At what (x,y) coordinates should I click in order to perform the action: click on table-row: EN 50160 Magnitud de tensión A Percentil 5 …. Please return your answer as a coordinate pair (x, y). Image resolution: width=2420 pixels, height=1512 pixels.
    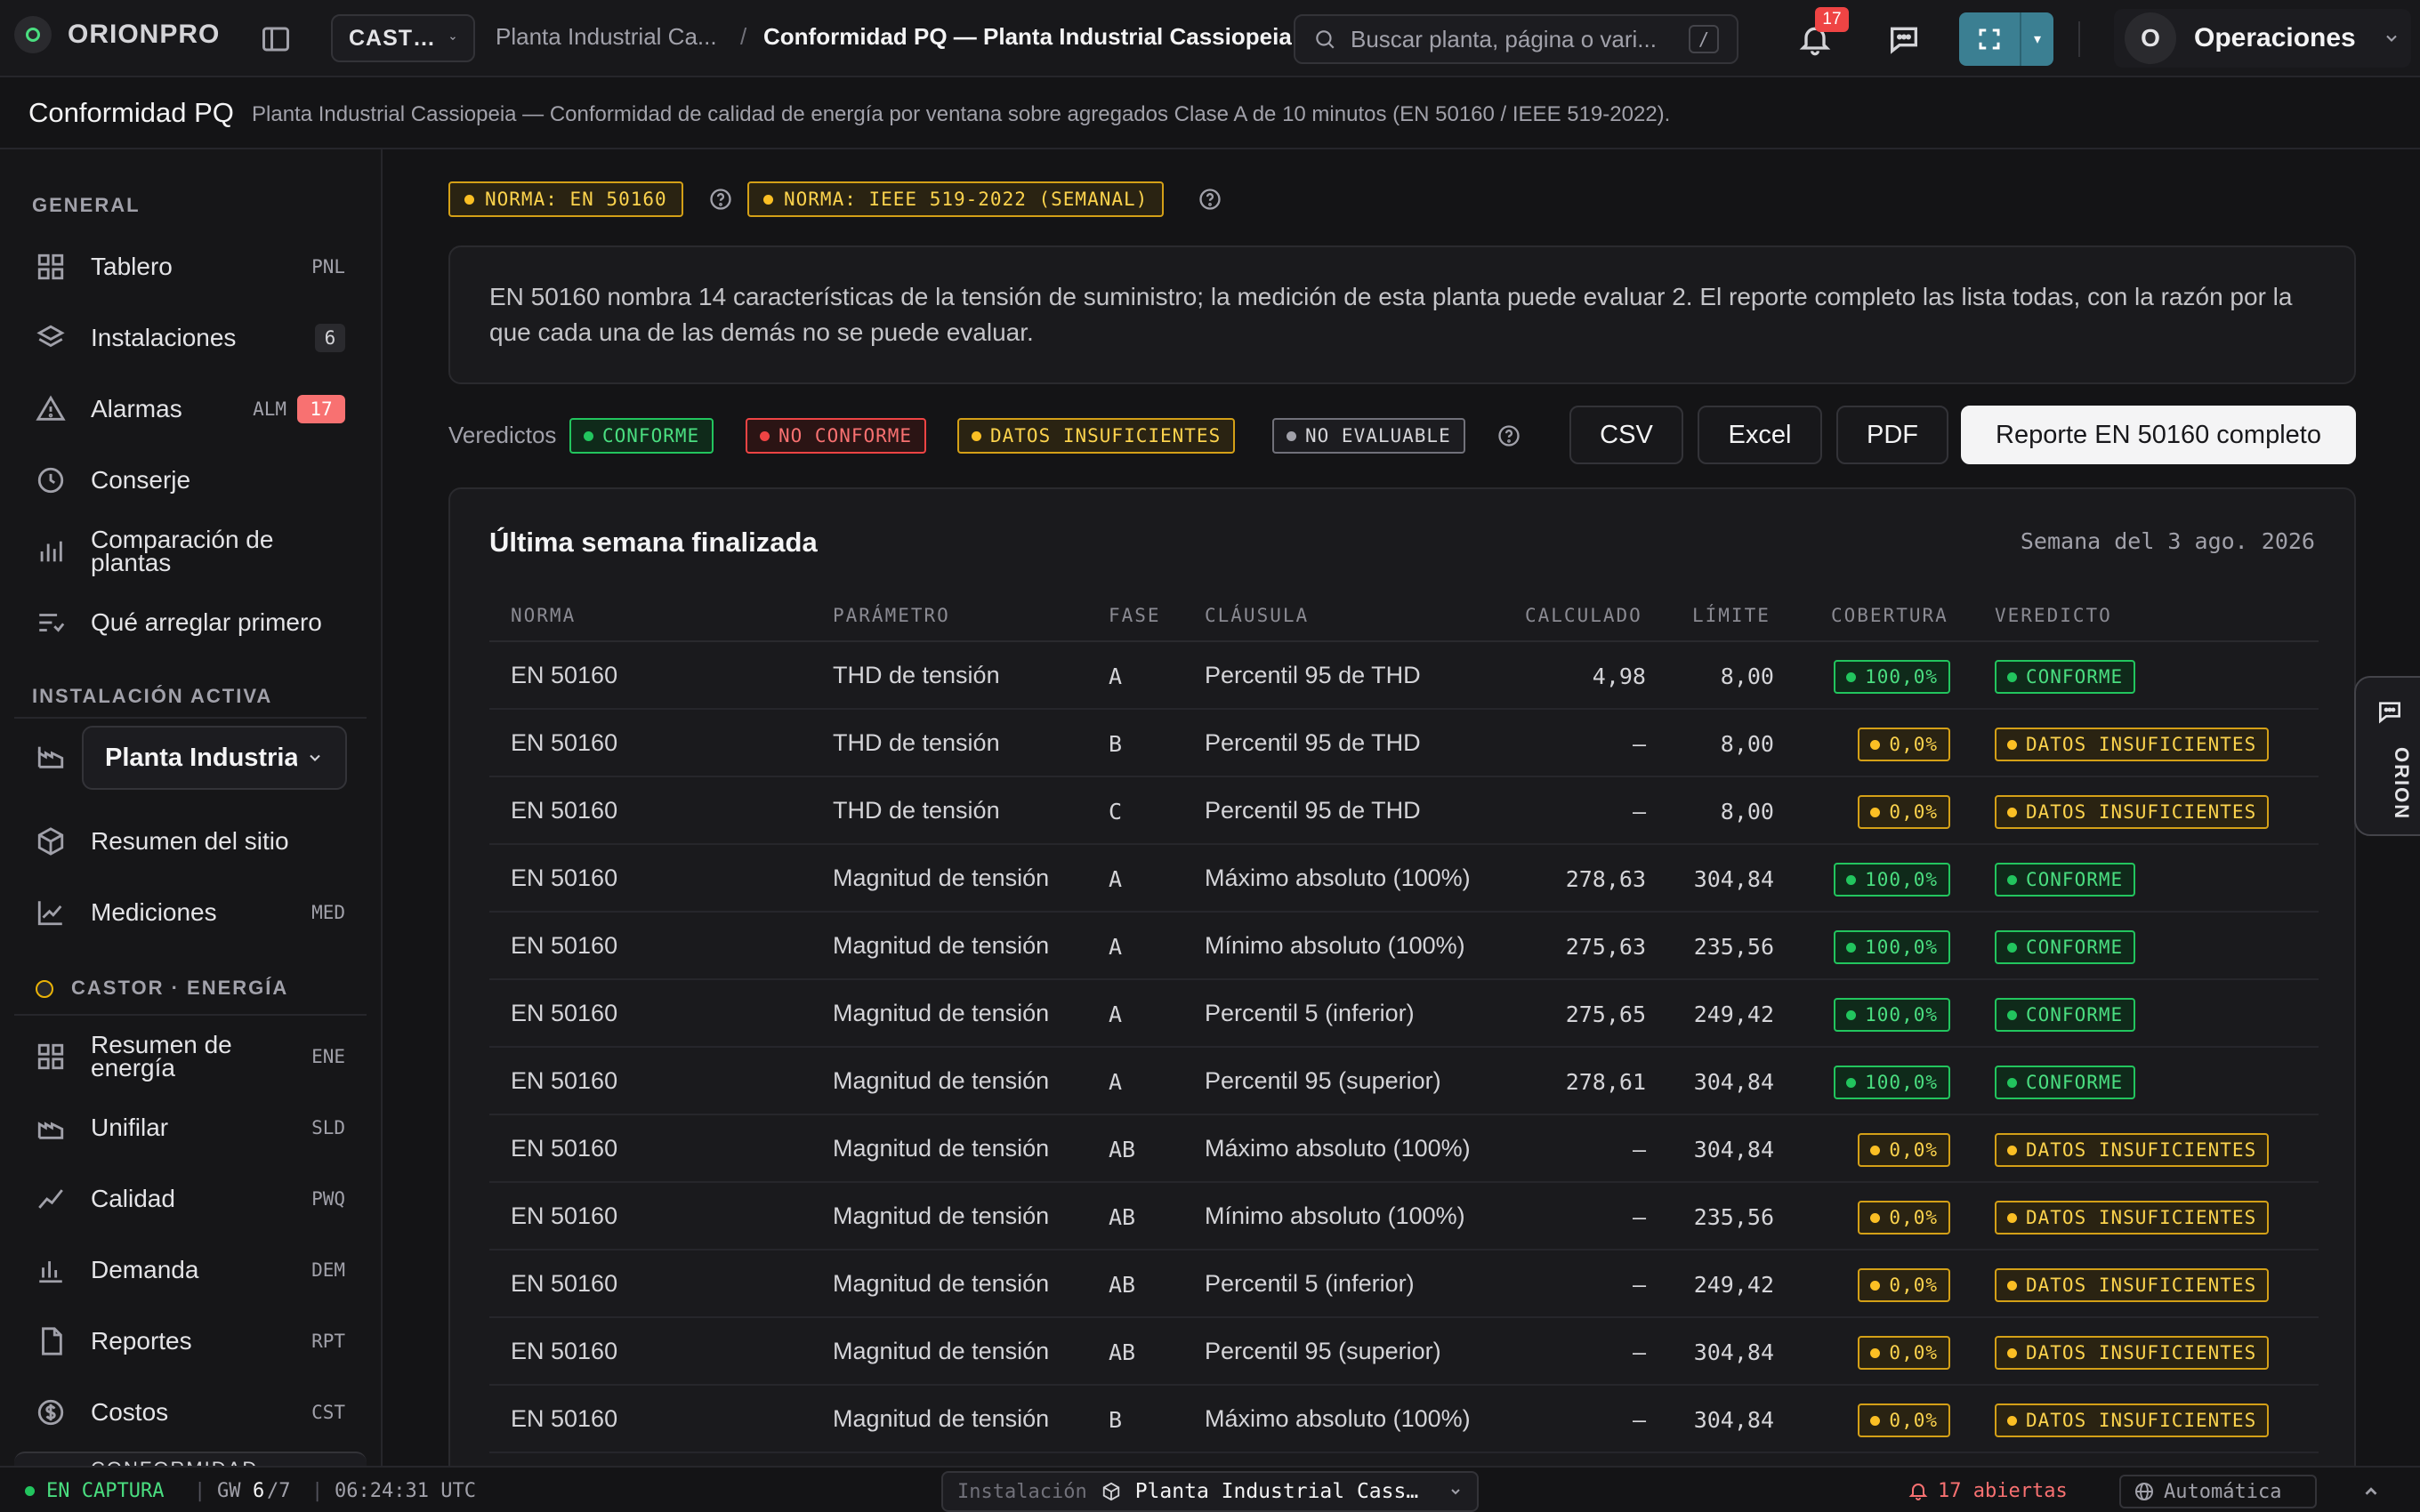
    Looking at the image, I should click on (1404, 1014).